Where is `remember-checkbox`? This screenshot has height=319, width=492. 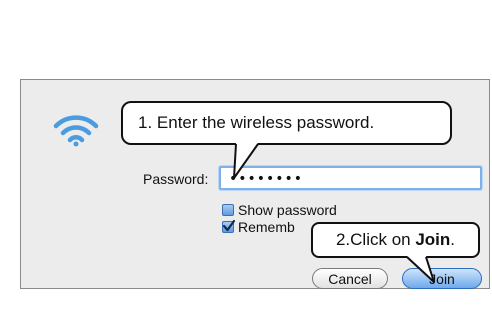
remember-checkbox is located at coordinates (229, 226).